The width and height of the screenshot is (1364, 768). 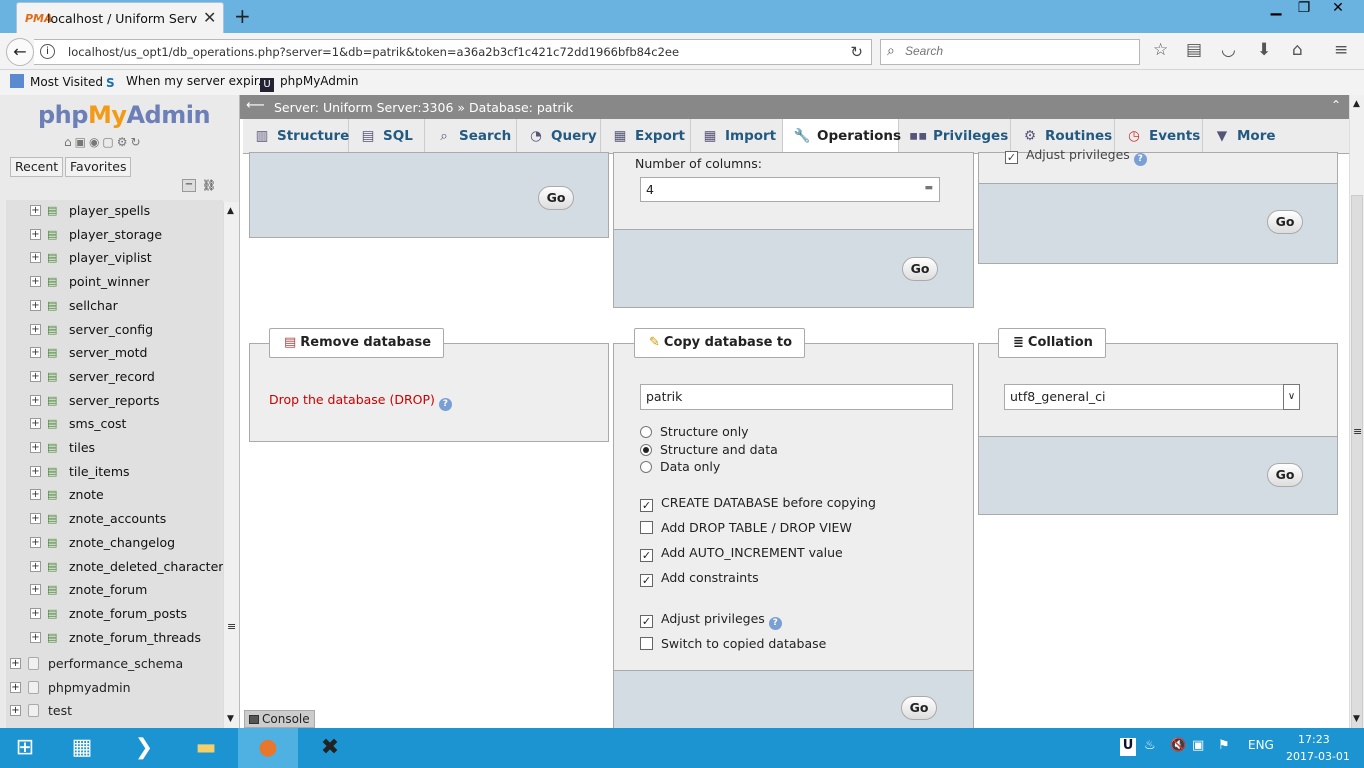 What do you see at coordinates (733, 643) in the screenshot?
I see `copy-option-checkbox: Switch to copied database` at bounding box center [733, 643].